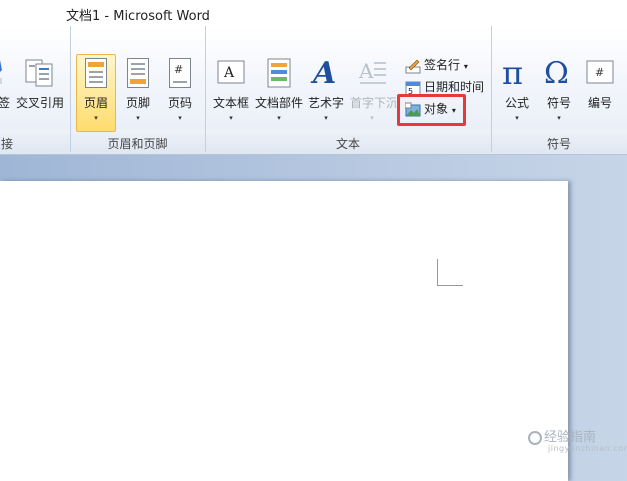 Image resolution: width=627 pixels, height=481 pixels. I want to click on footer-button: 页脚 ▾, so click(138, 80).